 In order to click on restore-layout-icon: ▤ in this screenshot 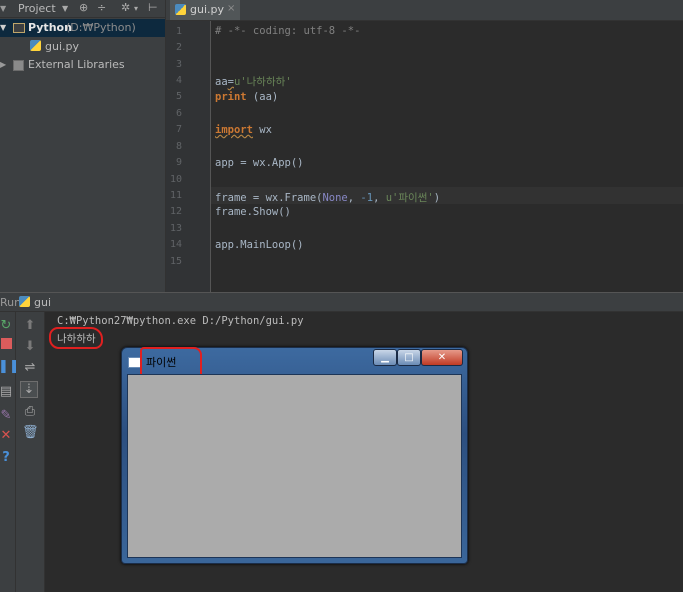, I will do `click(7, 391)`.